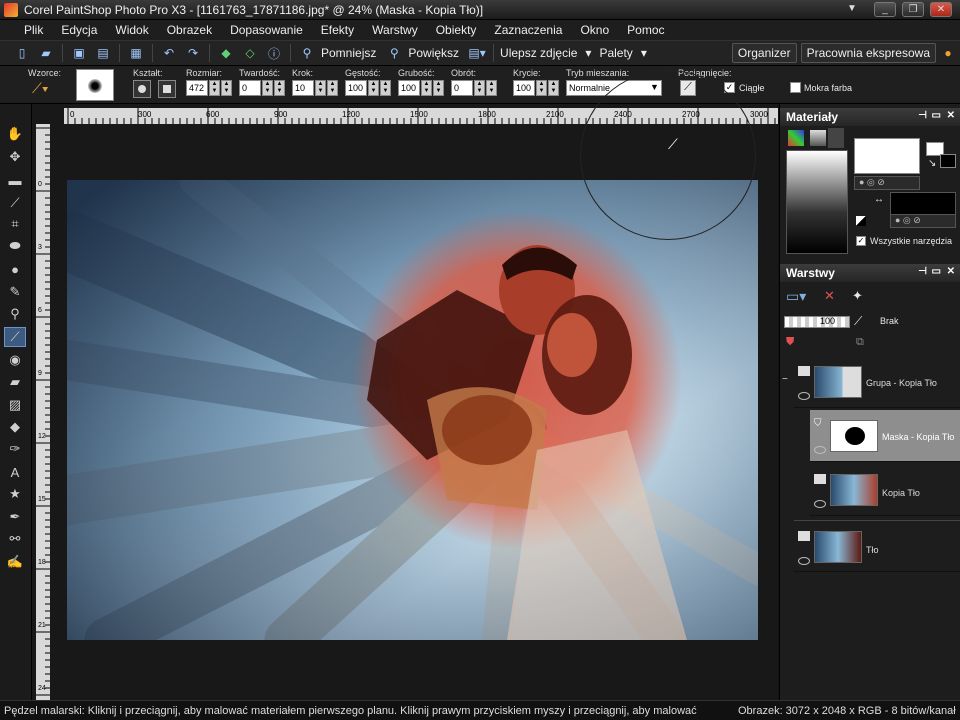 This screenshot has width=960, height=720. I want to click on blend-brush-icon: ⟋, so click(858, 321).